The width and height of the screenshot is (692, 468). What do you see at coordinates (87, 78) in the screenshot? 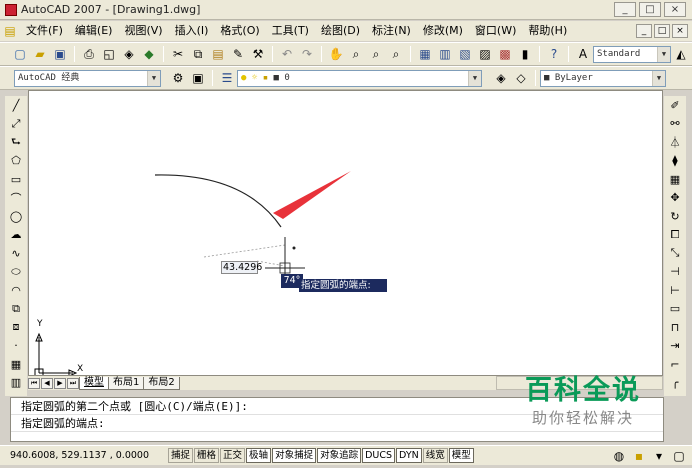
I see `workspace-dropdown: AutoCAD 经典 ▼` at bounding box center [87, 78].